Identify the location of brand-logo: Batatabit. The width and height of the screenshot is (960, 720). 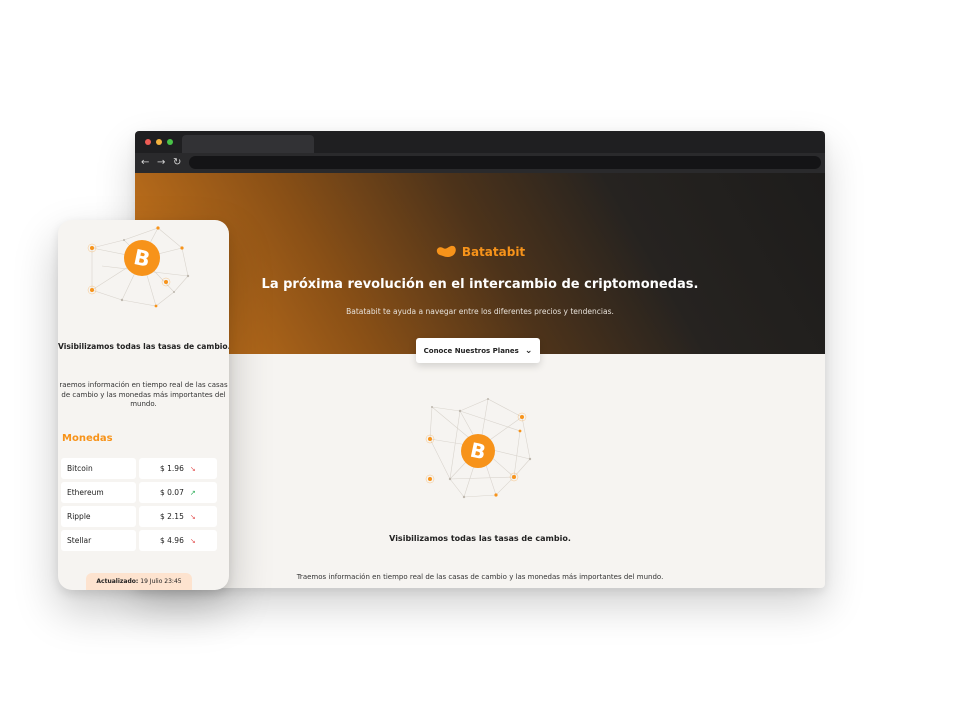
(480, 253).